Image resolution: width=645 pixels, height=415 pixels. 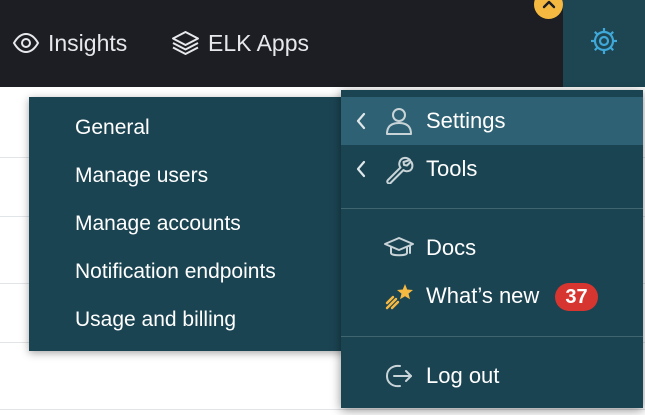 I want to click on menu-item-docs-label: Docs, so click(x=451, y=247).